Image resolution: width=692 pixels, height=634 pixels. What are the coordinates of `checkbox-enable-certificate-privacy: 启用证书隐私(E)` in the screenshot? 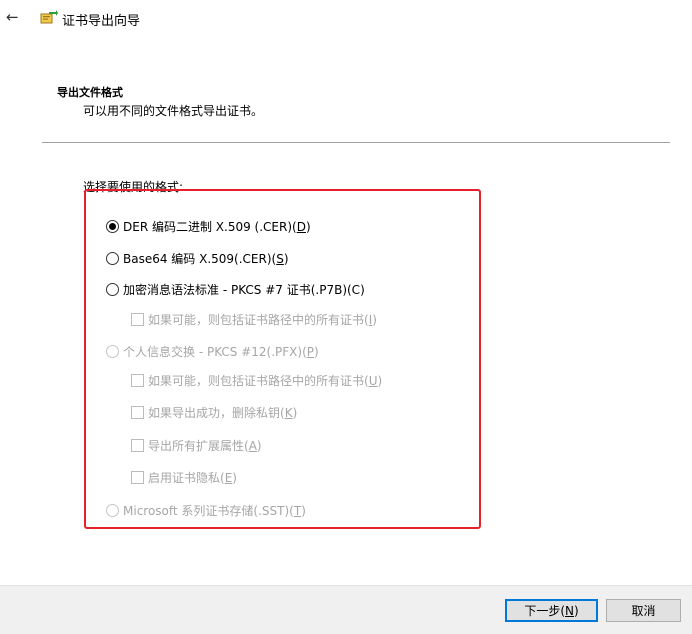 It's located at (184, 477).